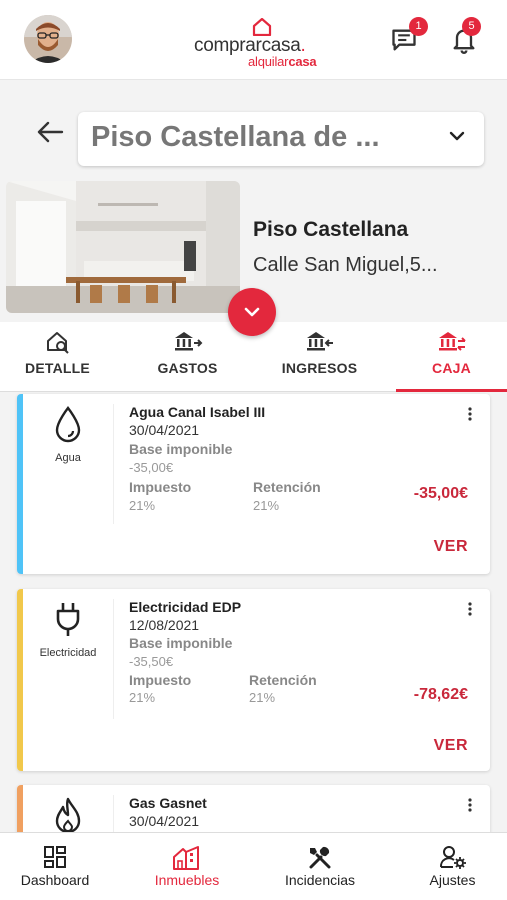 Image resolution: width=507 pixels, height=900 pixels. I want to click on flame-icon, so click(68, 815).